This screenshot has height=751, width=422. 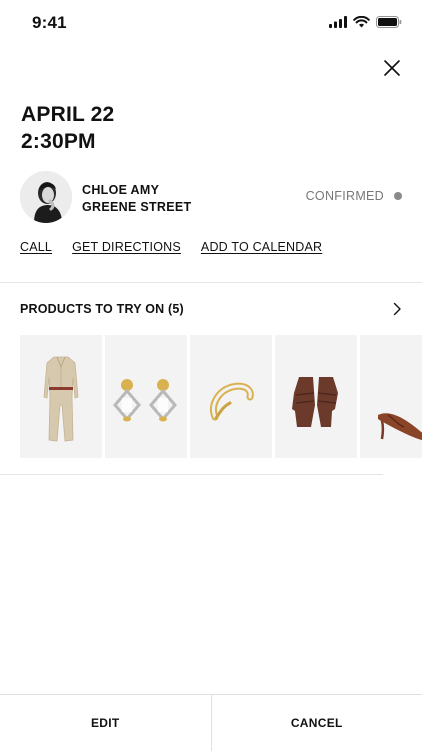 I want to click on earrings-icon, so click(x=146, y=396).